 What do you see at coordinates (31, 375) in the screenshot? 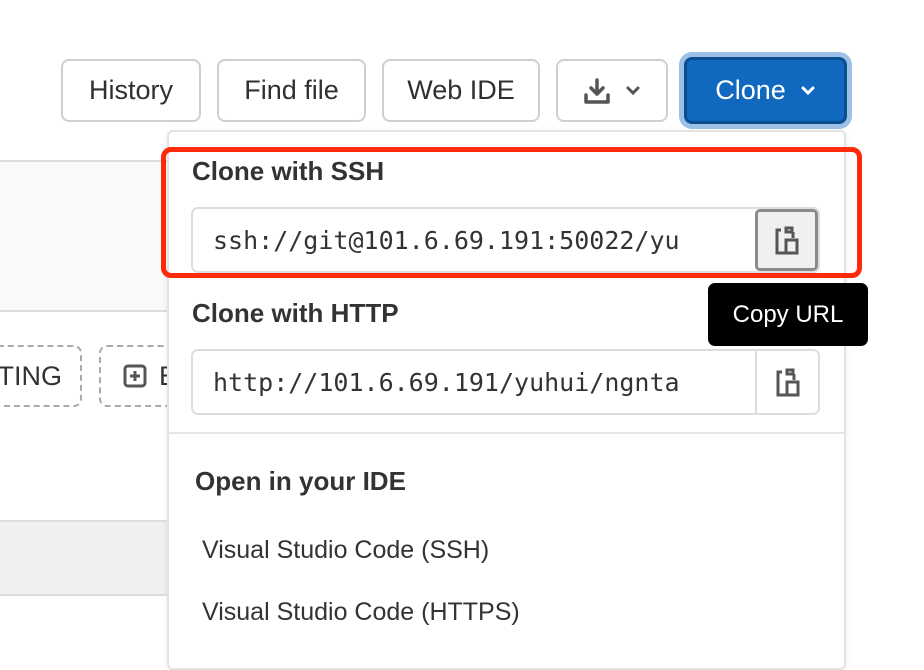
I see `dashed-button-label: TING` at bounding box center [31, 375].